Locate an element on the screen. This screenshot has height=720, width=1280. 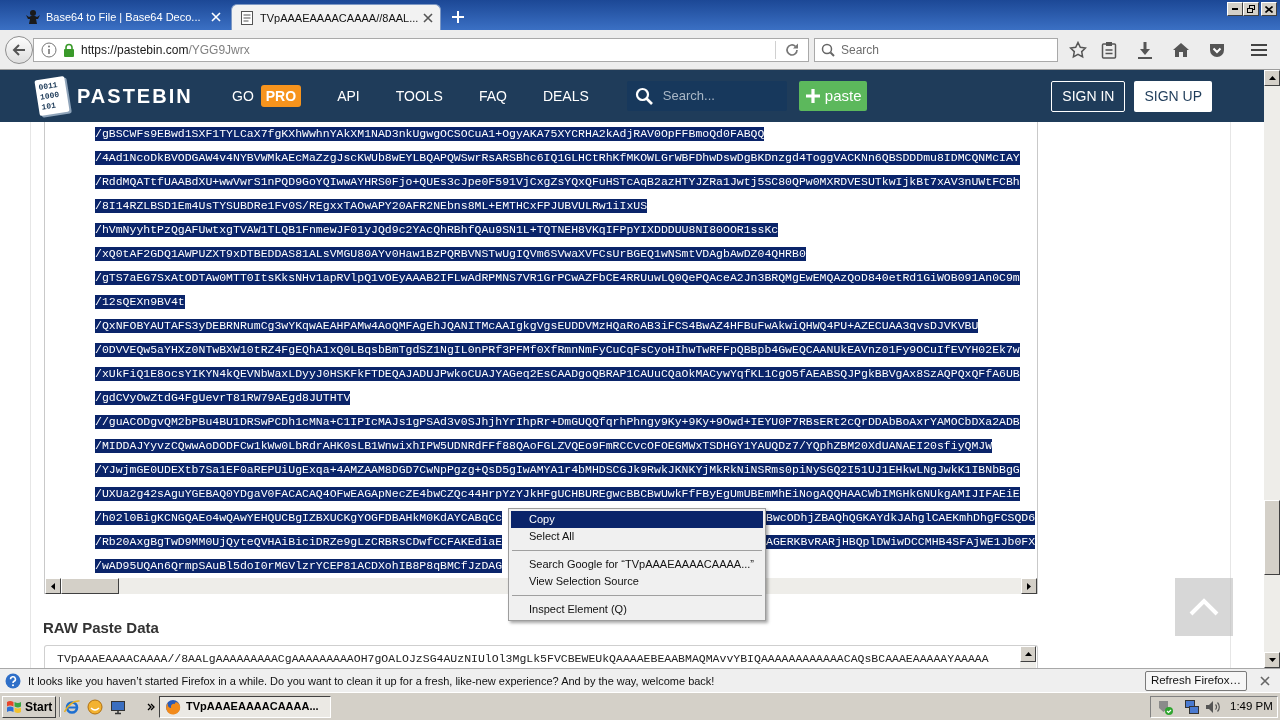
code-line-end: BwcODhjZBAQhQGKAYdkJAhglCAEKmhDhgFCSQD6 is located at coordinates (901, 518).